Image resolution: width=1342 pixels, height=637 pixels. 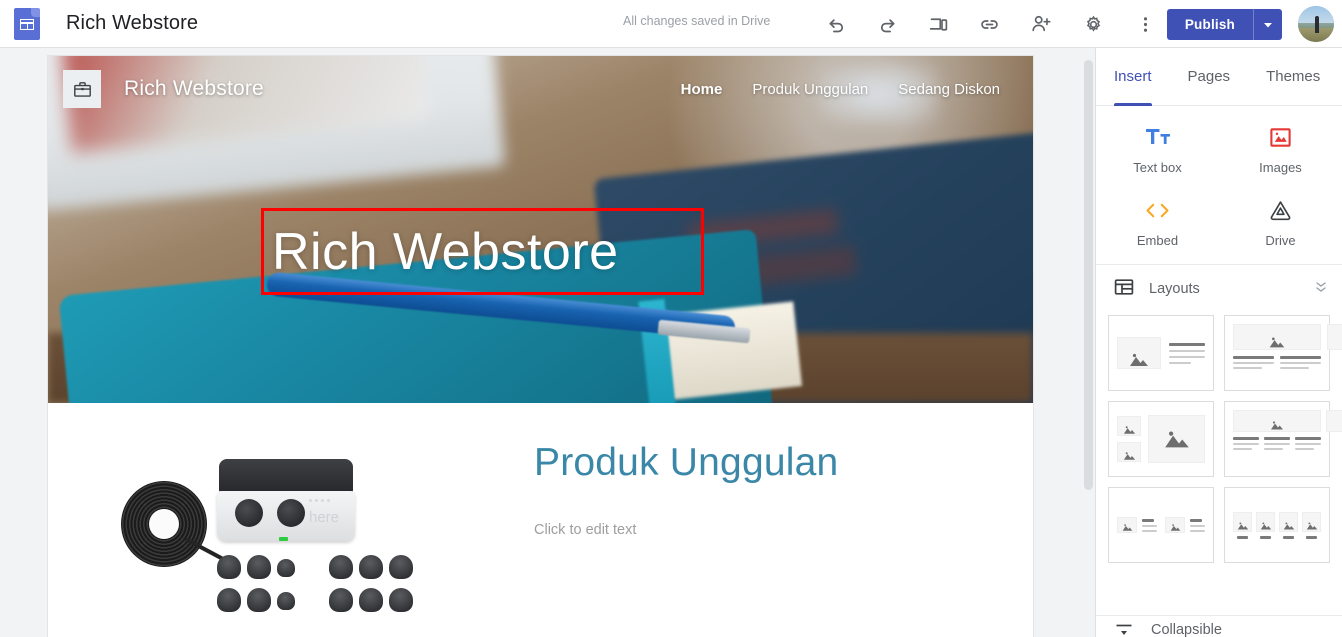 What do you see at coordinates (1125, 630) in the screenshot?
I see `collapsible-group-icon` at bounding box center [1125, 630].